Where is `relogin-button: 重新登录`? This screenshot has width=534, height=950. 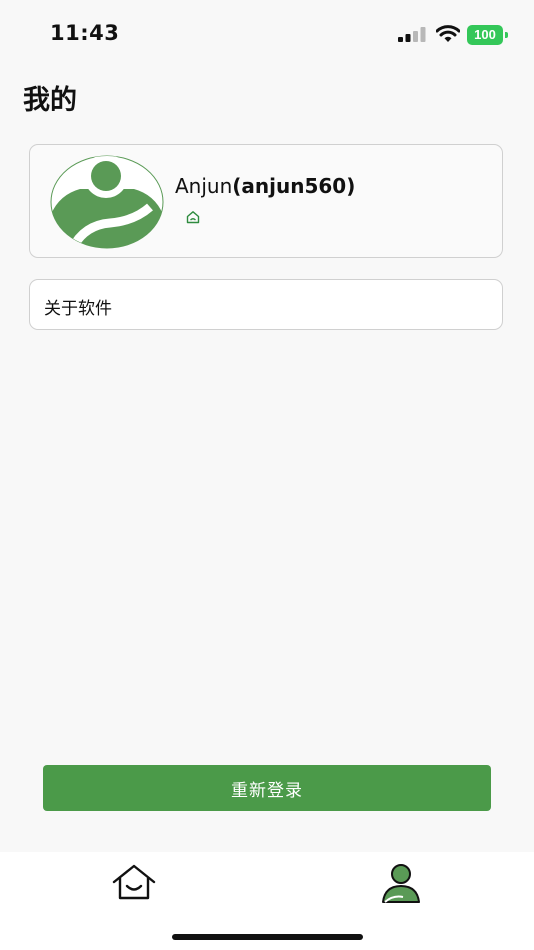 relogin-button: 重新登录 is located at coordinates (267, 788).